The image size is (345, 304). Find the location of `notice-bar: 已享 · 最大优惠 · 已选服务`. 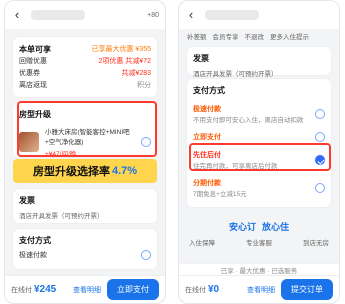

notice-bar: 已享 · 最大优惠 · 已选服务 is located at coordinates (259, 269).